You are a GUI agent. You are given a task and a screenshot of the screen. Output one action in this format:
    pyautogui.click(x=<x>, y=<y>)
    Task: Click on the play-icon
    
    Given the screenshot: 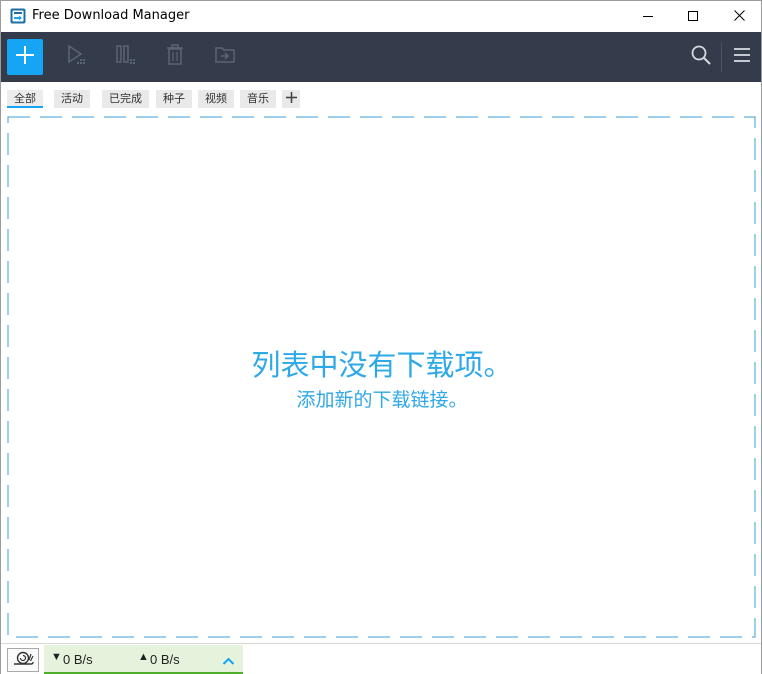 What is the action you would take?
    pyautogui.click(x=76, y=57)
    